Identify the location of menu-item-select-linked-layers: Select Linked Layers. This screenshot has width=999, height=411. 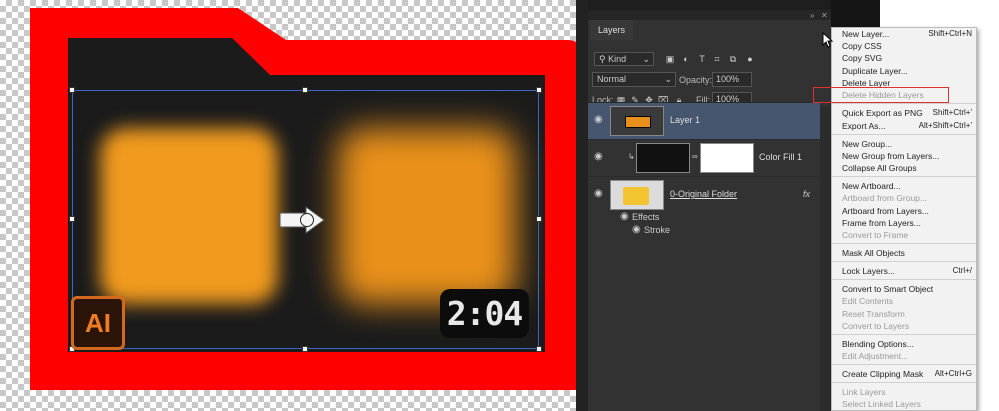
(906, 404).